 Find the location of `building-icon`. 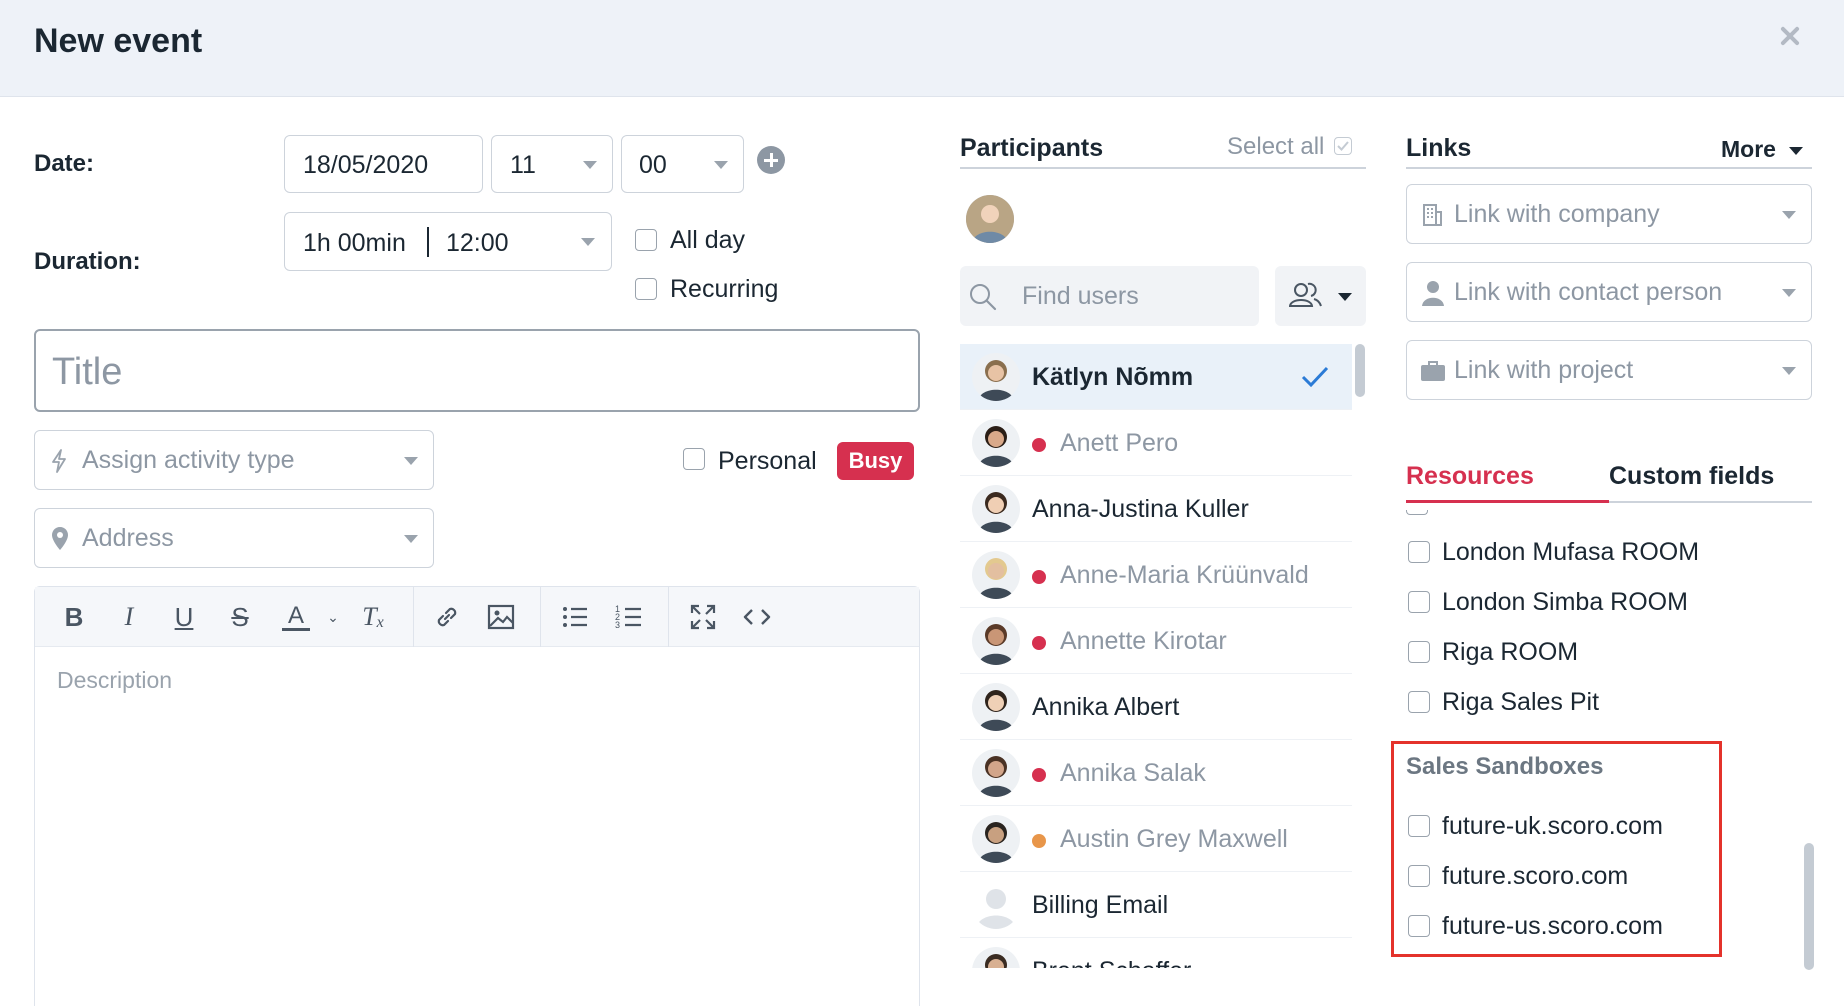

building-icon is located at coordinates (1432, 215).